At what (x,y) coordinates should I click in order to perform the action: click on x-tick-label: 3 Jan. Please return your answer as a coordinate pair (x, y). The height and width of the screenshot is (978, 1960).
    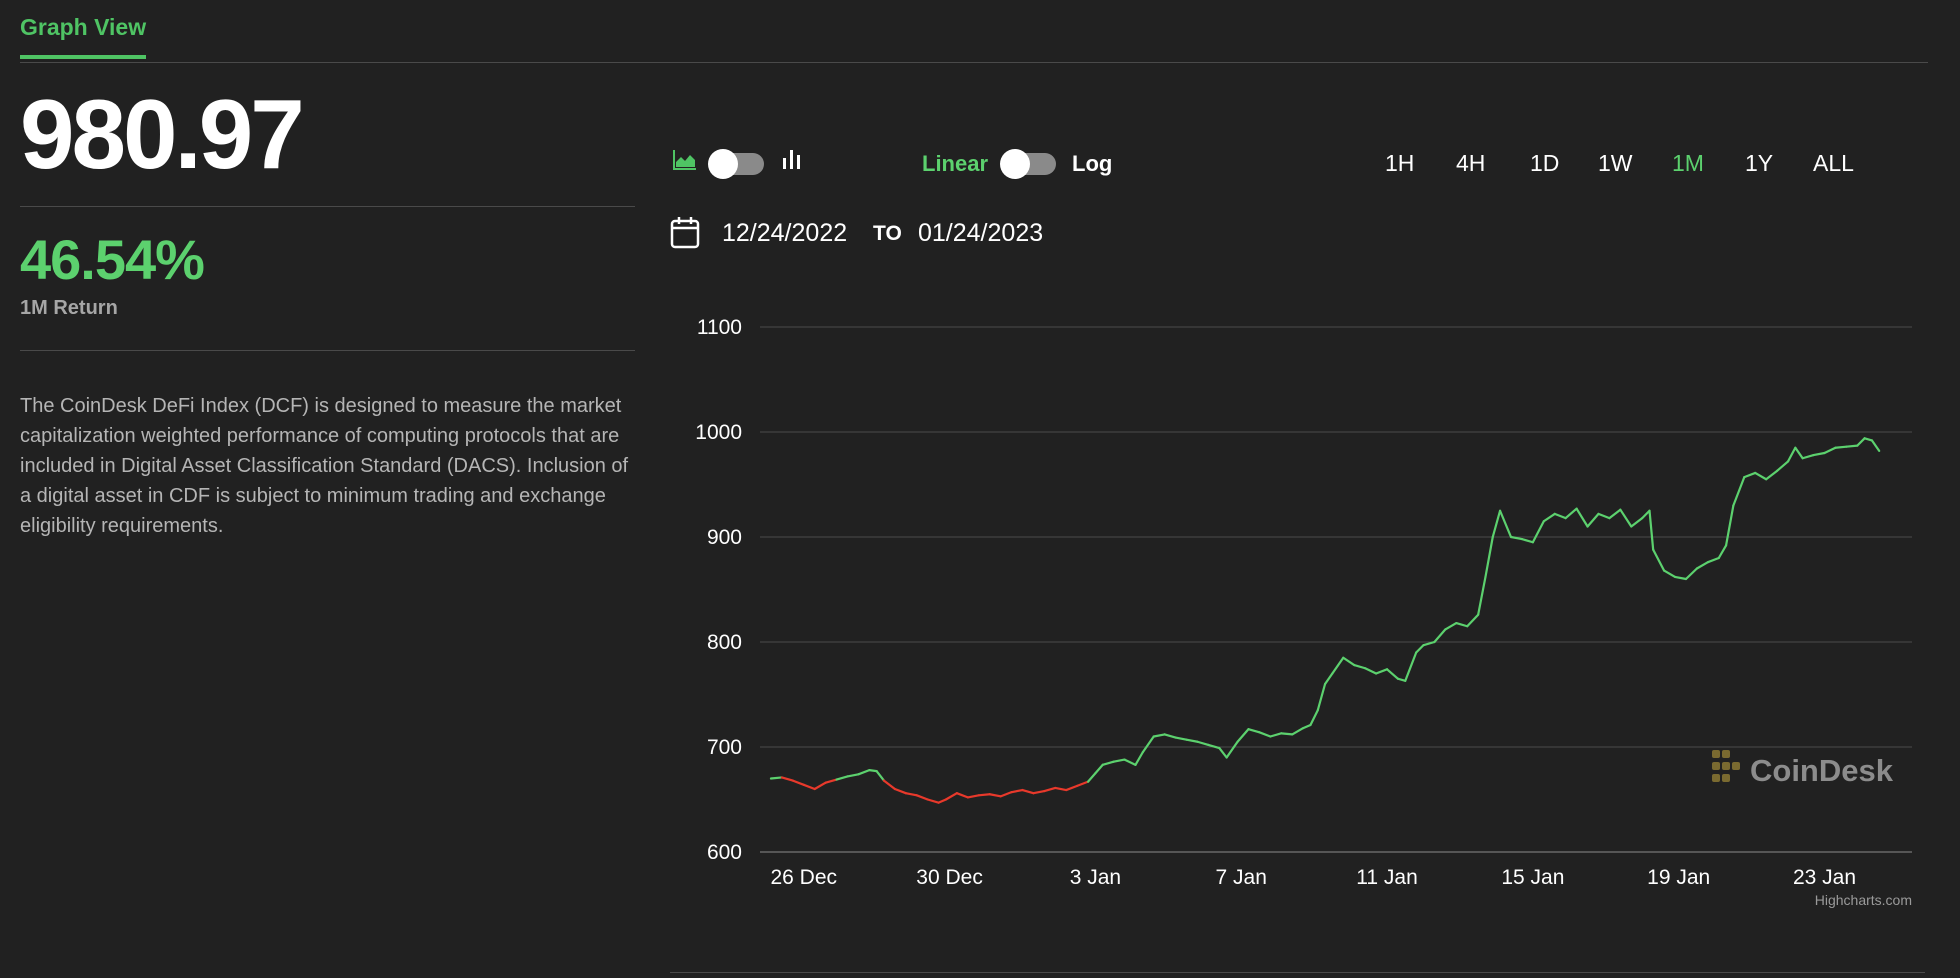
    Looking at the image, I should click on (1095, 877).